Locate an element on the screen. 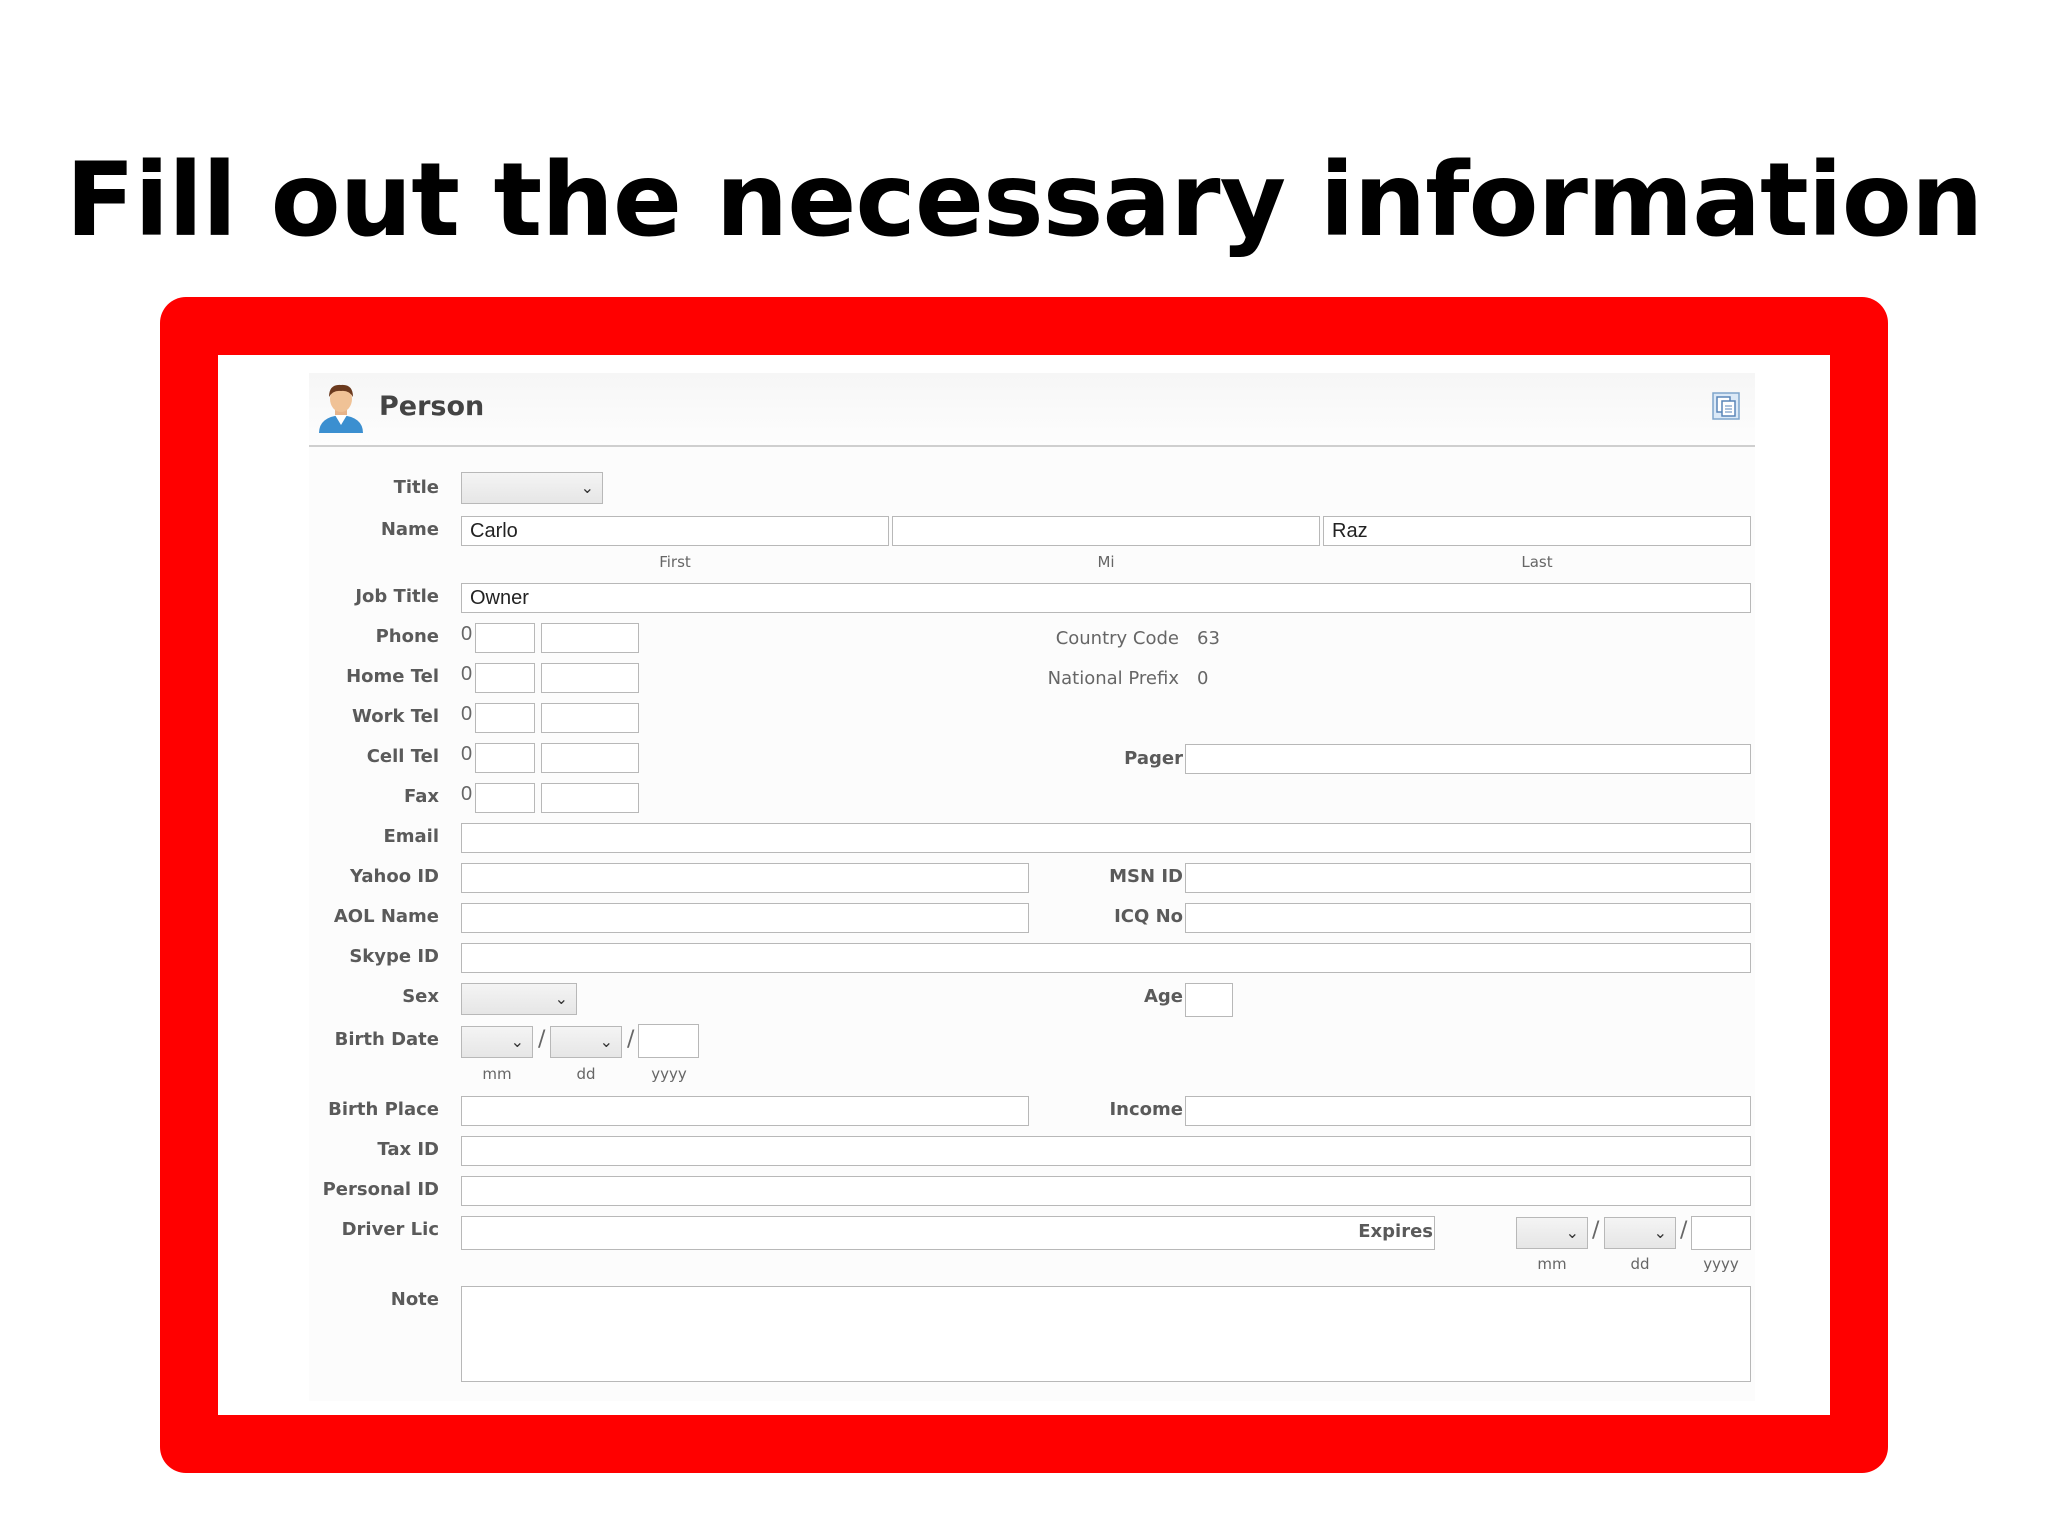 Image resolution: width=2048 pixels, height=1536 pixels. birth-month-select: ⌄ is located at coordinates (497, 1042).